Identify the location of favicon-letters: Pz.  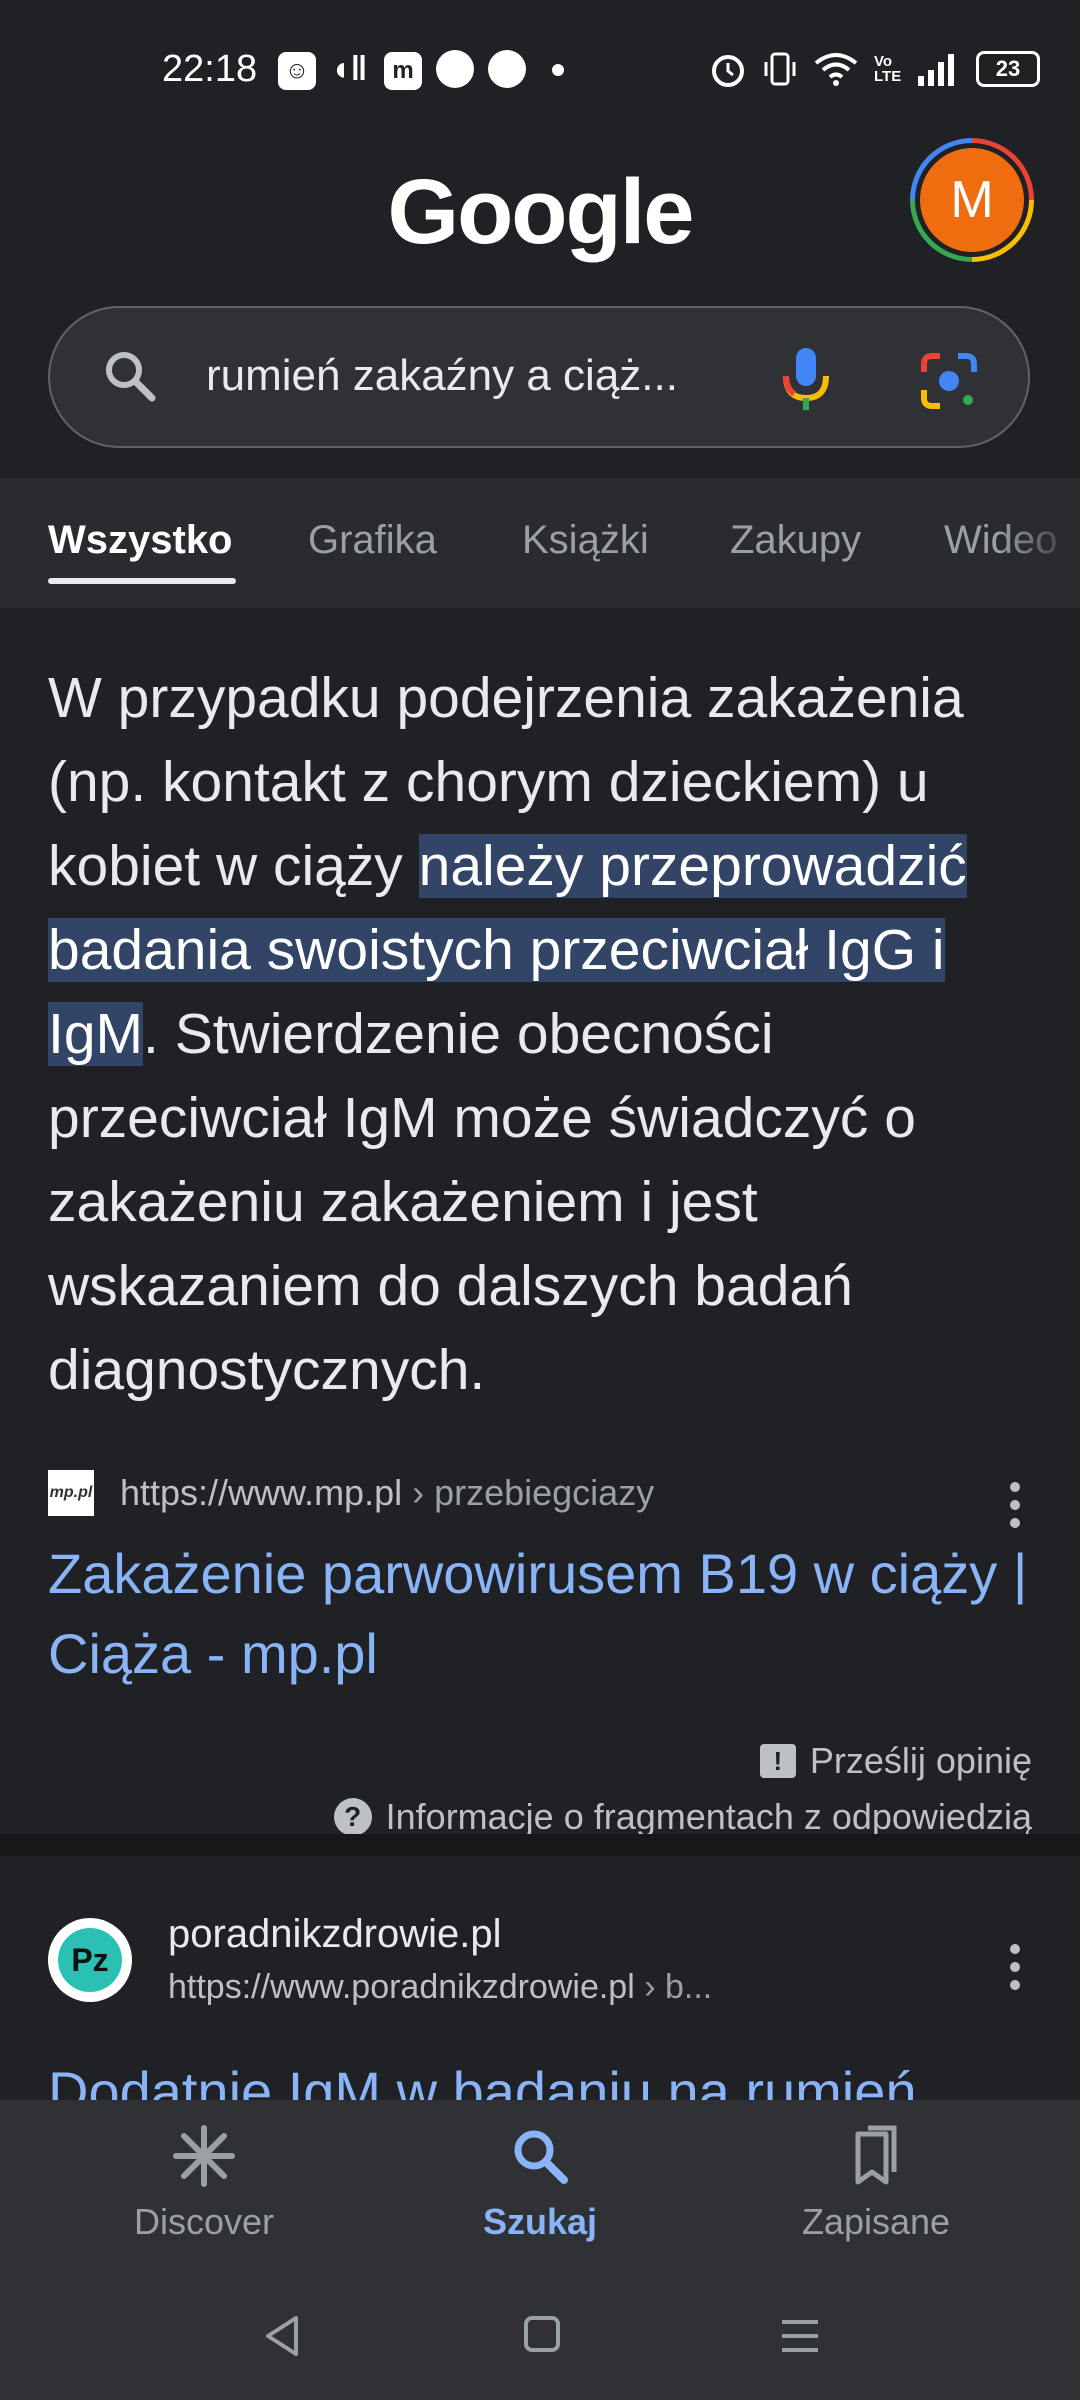
(90, 1960).